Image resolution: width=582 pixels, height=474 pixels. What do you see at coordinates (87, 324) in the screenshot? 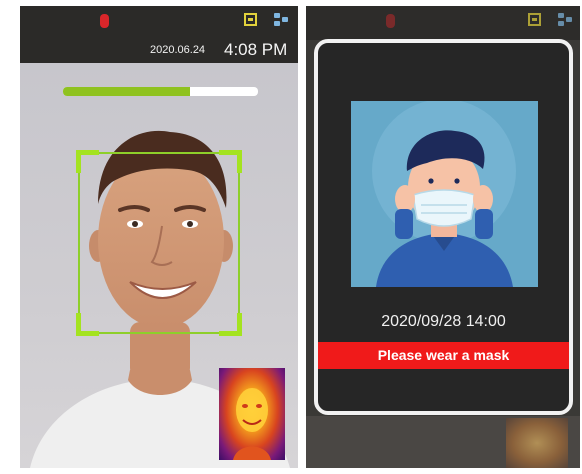
I see `frame-corner-bottom-left` at bounding box center [87, 324].